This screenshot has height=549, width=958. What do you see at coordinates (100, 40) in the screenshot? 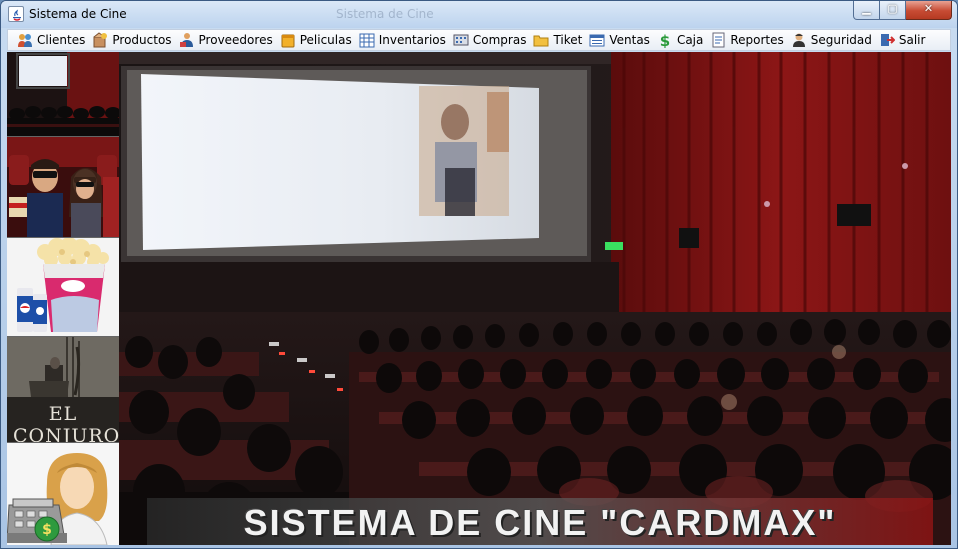
I see `products-icon` at bounding box center [100, 40].